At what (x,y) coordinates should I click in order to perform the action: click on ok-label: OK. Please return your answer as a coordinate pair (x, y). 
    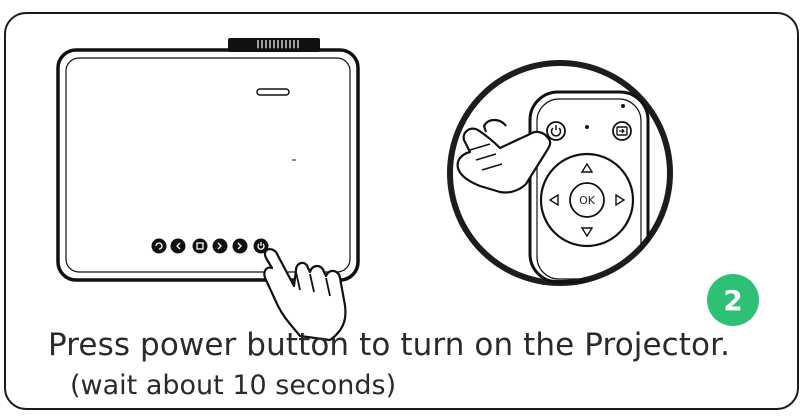
    Looking at the image, I should click on (587, 200).